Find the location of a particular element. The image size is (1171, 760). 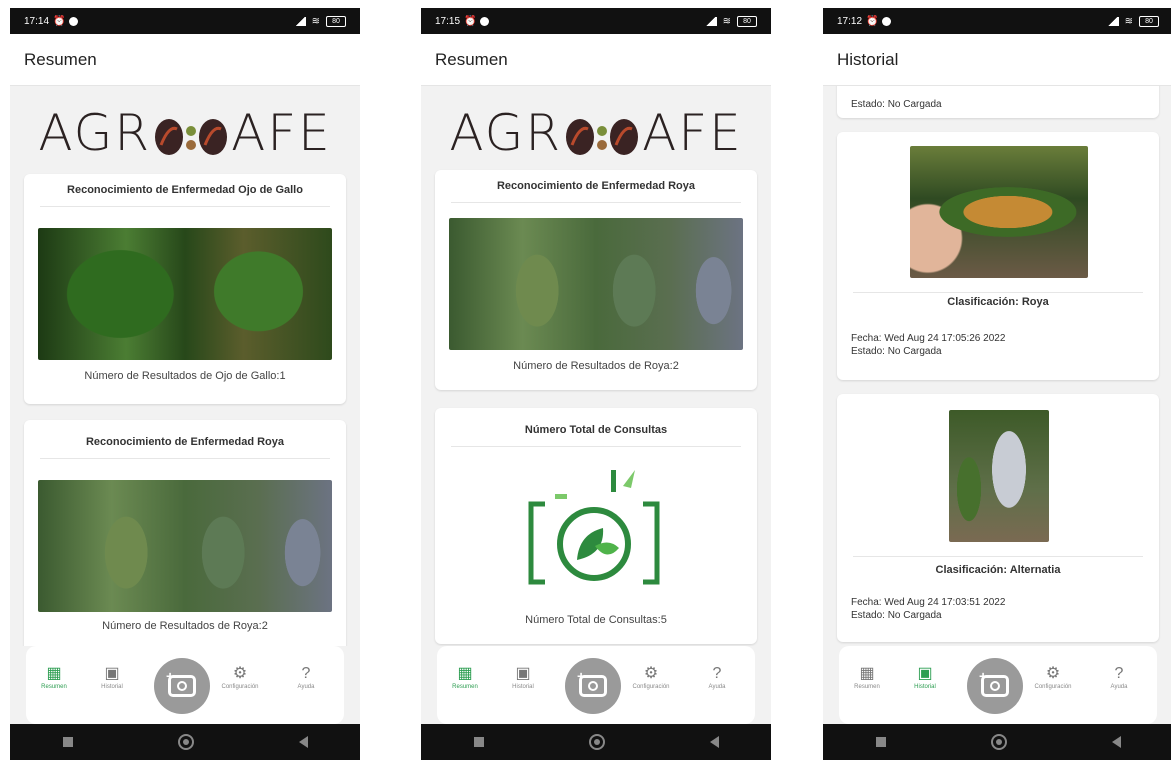

history-date: Fecha: Wed Aug 24 17:03:51 2022 is located at coordinates (928, 602).